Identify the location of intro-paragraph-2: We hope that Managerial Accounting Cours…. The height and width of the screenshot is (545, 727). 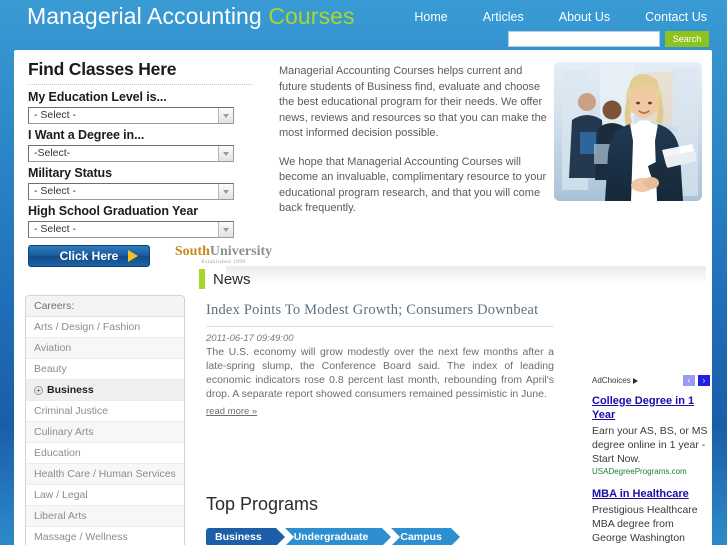
(413, 185).